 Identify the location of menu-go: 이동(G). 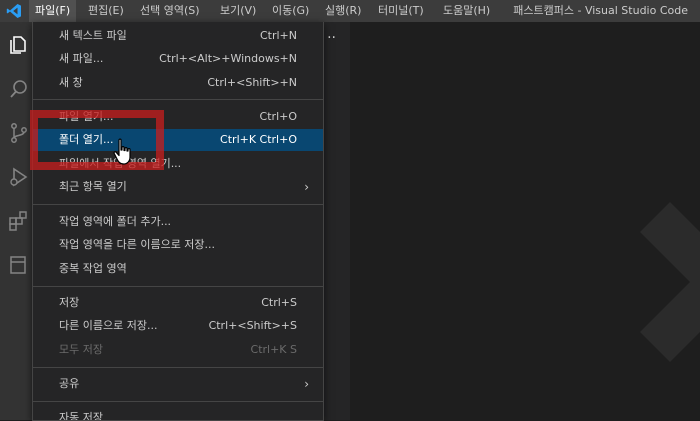
(290, 11).